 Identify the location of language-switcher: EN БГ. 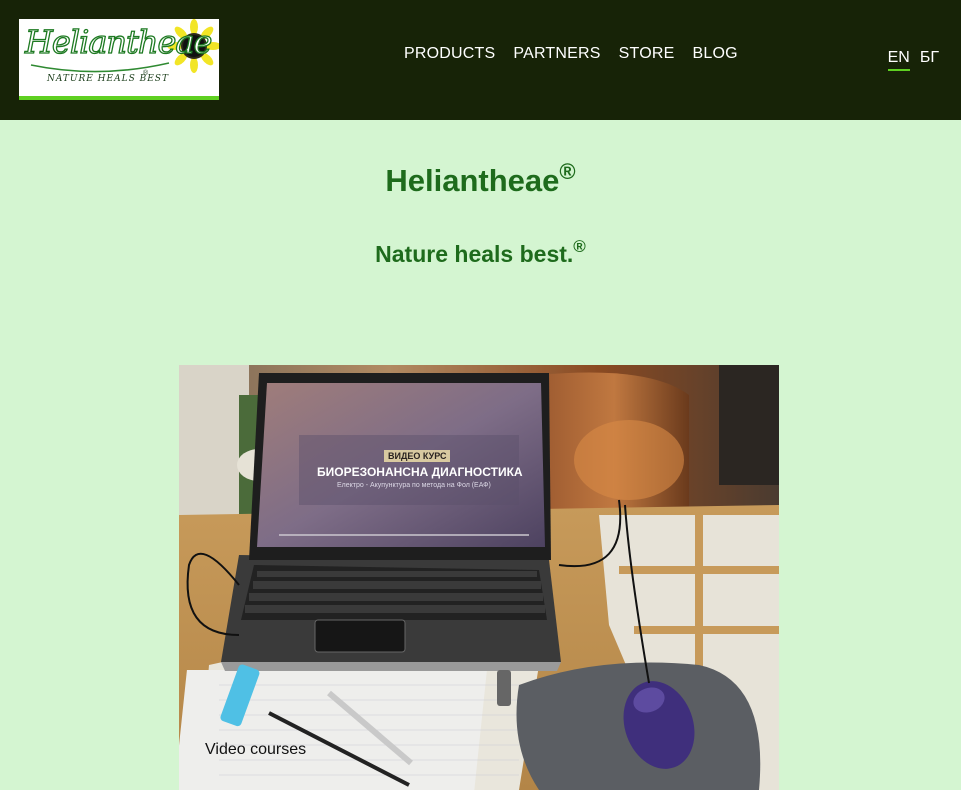
(913, 59).